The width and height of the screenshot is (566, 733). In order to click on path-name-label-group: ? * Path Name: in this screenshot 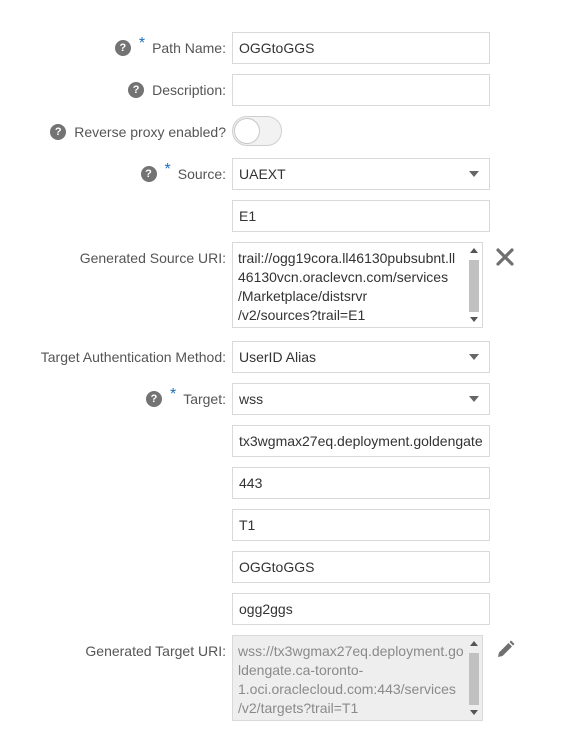, I will do `click(170, 48)`.